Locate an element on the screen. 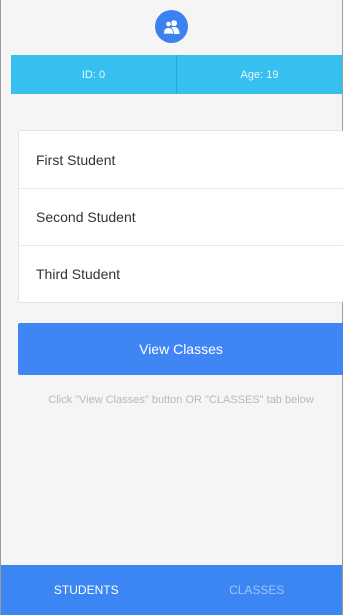  tab-students: STUDENTS is located at coordinates (86, 590).